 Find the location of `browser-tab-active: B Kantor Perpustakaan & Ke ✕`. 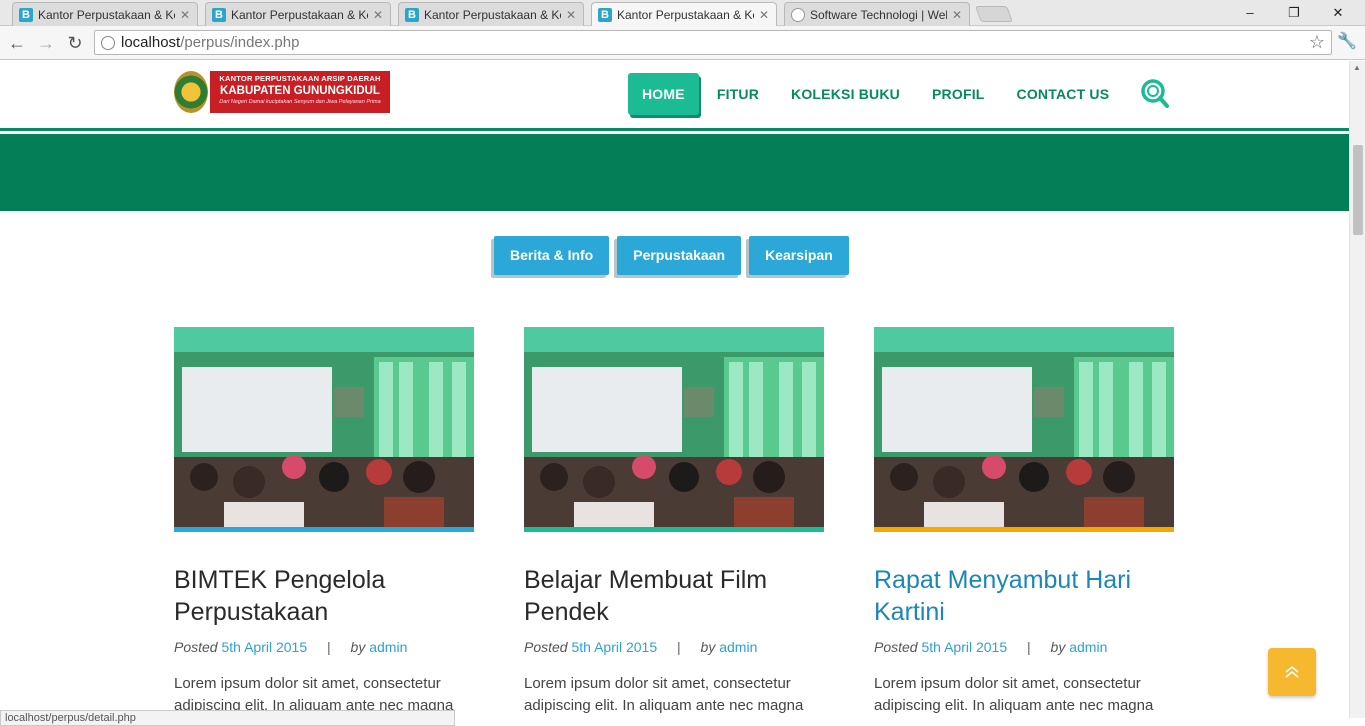

browser-tab-active: B Kantor Perpustakaan & Ke ✕ is located at coordinates (684, 14).